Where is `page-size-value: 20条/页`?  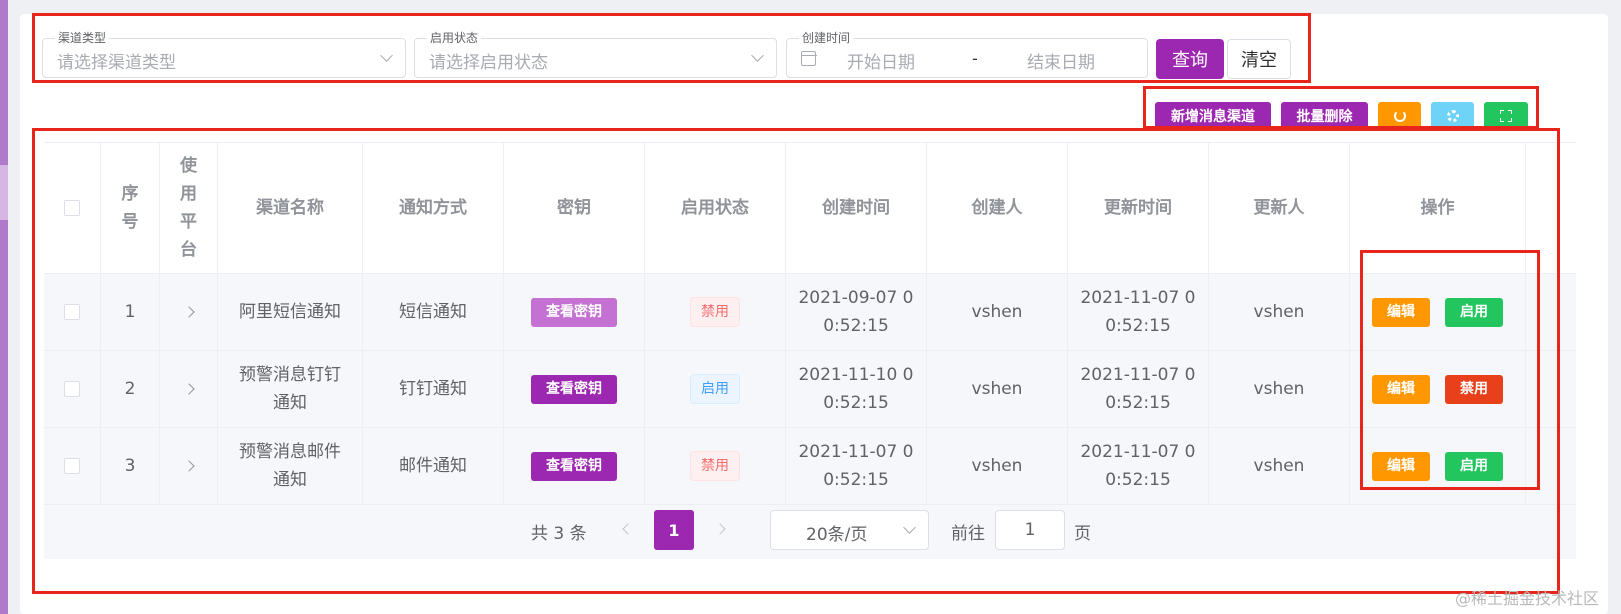
page-size-value: 20条/页 is located at coordinates (837, 535).